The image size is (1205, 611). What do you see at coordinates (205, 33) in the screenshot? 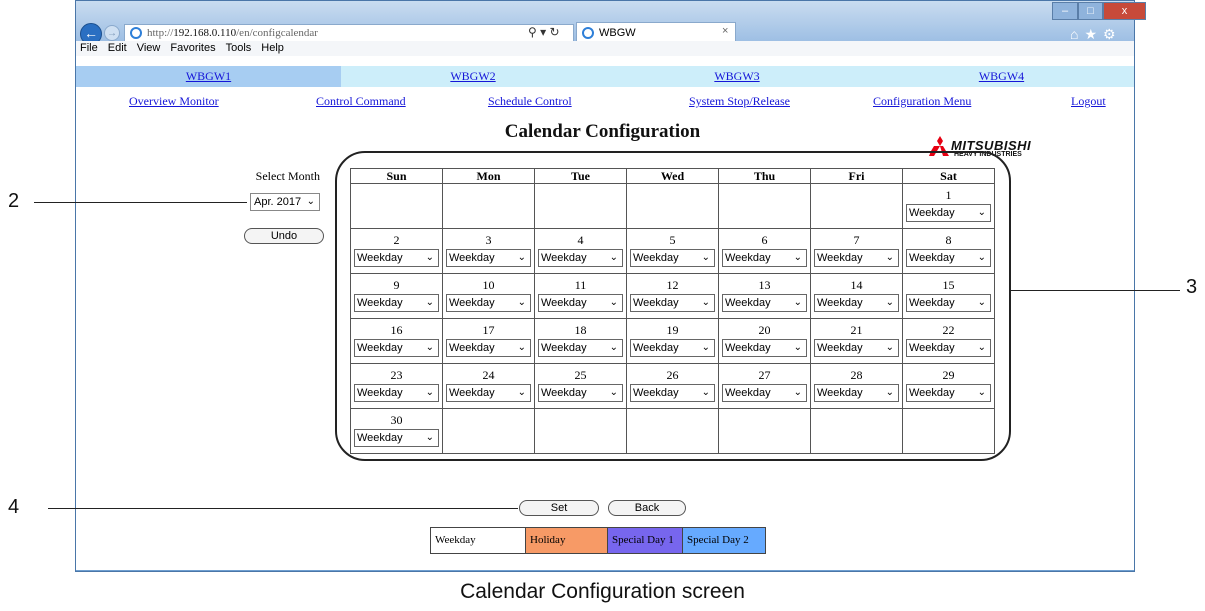
I see `url-host: 192.168.0.110` at bounding box center [205, 33].